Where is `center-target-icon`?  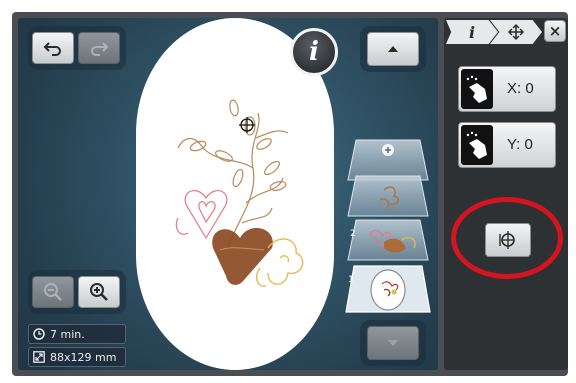 center-target-icon is located at coordinates (247, 125).